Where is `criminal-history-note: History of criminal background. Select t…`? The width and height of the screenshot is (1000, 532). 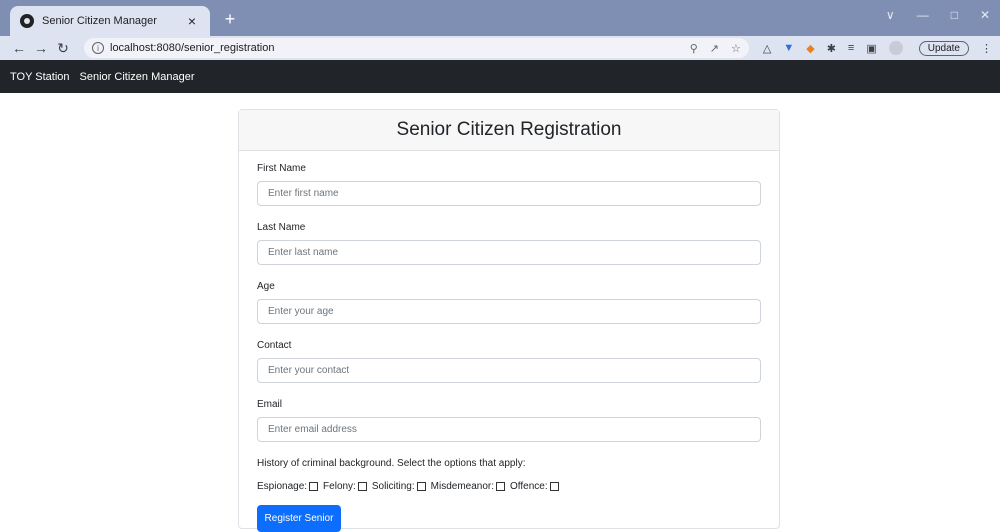 criminal-history-note: History of criminal background. Select t… is located at coordinates (391, 463).